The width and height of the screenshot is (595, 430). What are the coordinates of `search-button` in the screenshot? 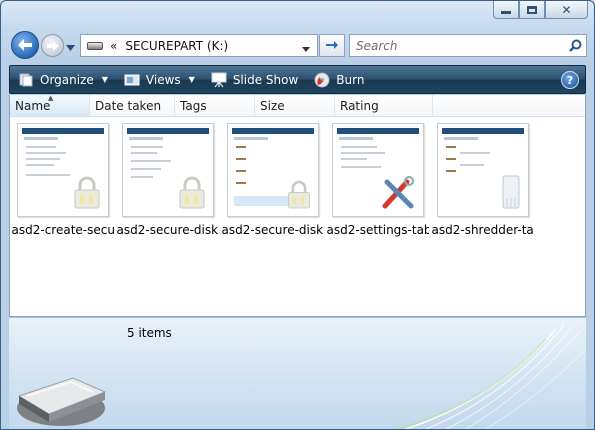 It's located at (575, 45).